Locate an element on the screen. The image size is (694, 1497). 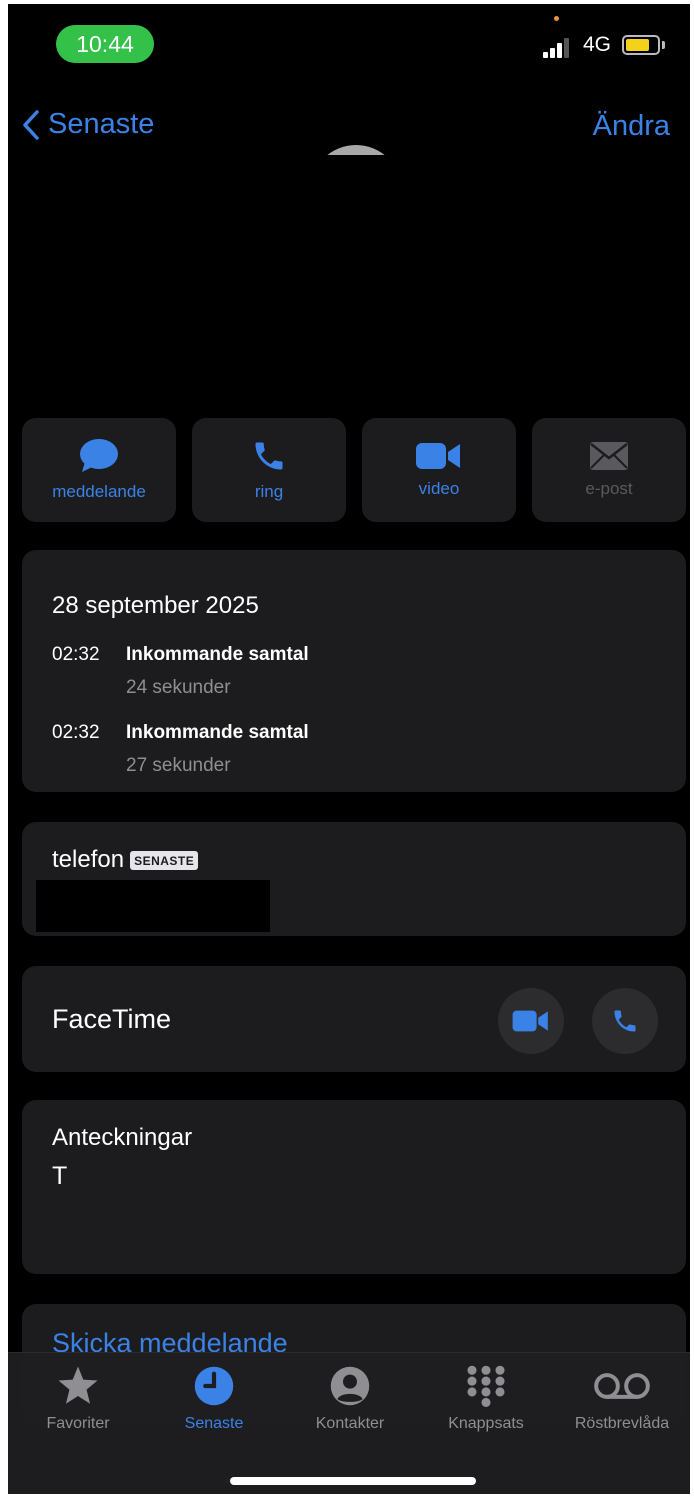
network-type: 4G is located at coordinates (597, 44).